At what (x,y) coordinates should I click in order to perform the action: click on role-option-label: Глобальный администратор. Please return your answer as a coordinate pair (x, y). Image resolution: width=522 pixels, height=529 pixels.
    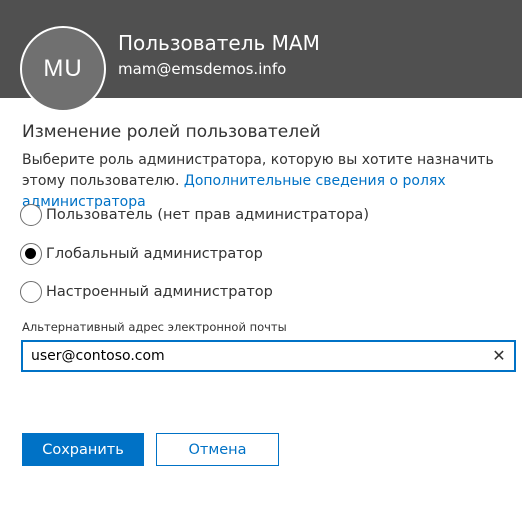
    Looking at the image, I should click on (154, 254).